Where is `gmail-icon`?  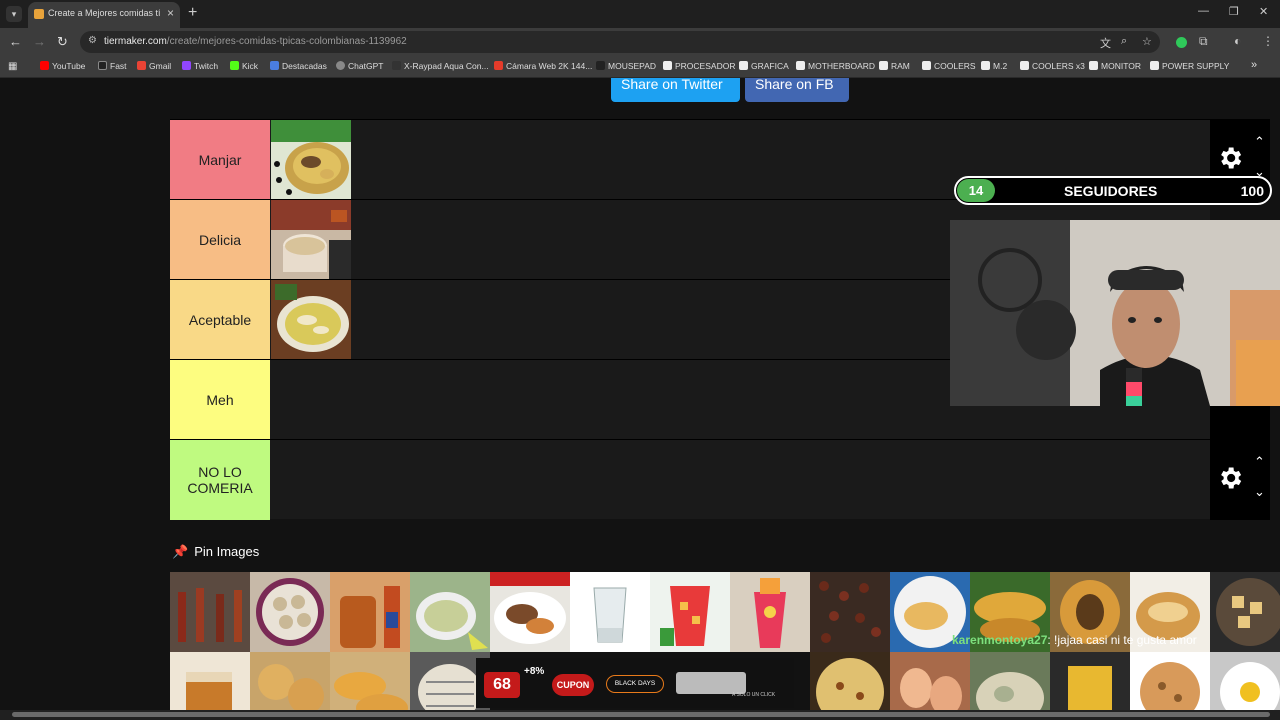 gmail-icon is located at coordinates (141, 65).